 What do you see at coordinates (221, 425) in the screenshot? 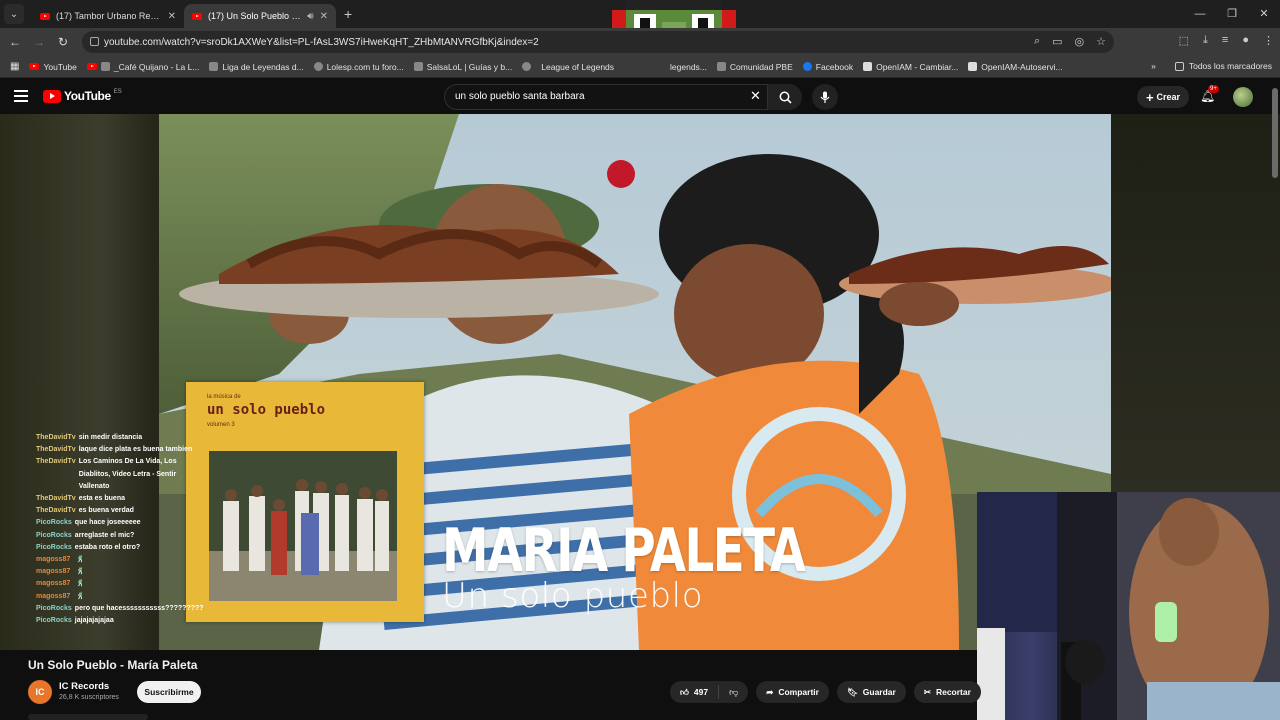
I see `album-volume: volumen 3` at bounding box center [221, 425].